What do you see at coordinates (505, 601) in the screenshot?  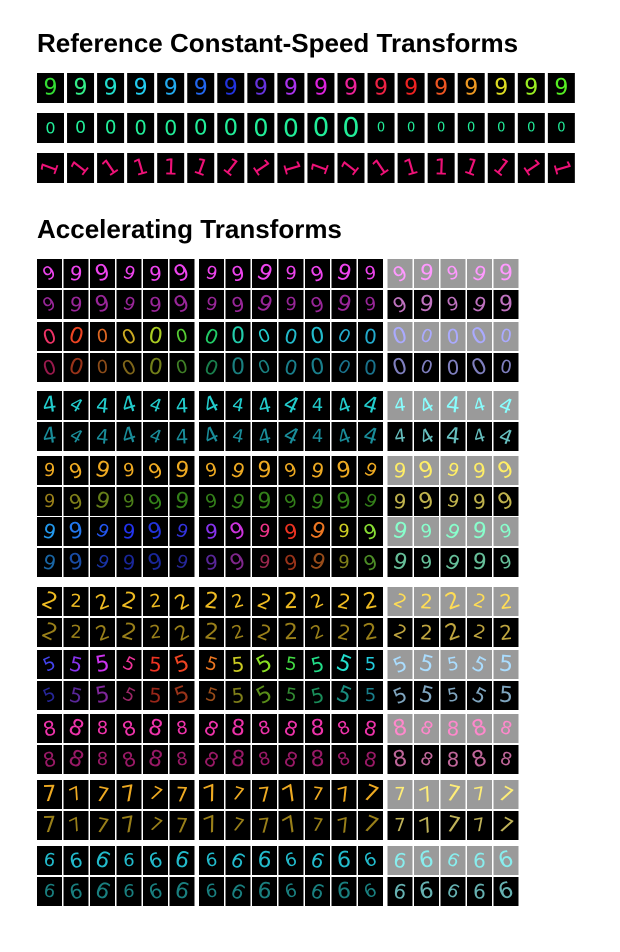 I see `svg-text: 2` at bounding box center [505, 601].